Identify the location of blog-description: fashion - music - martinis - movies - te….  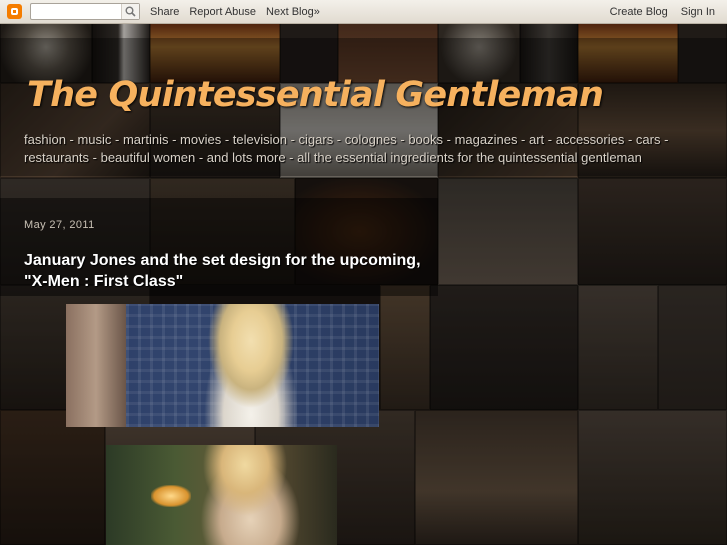
(346, 148).